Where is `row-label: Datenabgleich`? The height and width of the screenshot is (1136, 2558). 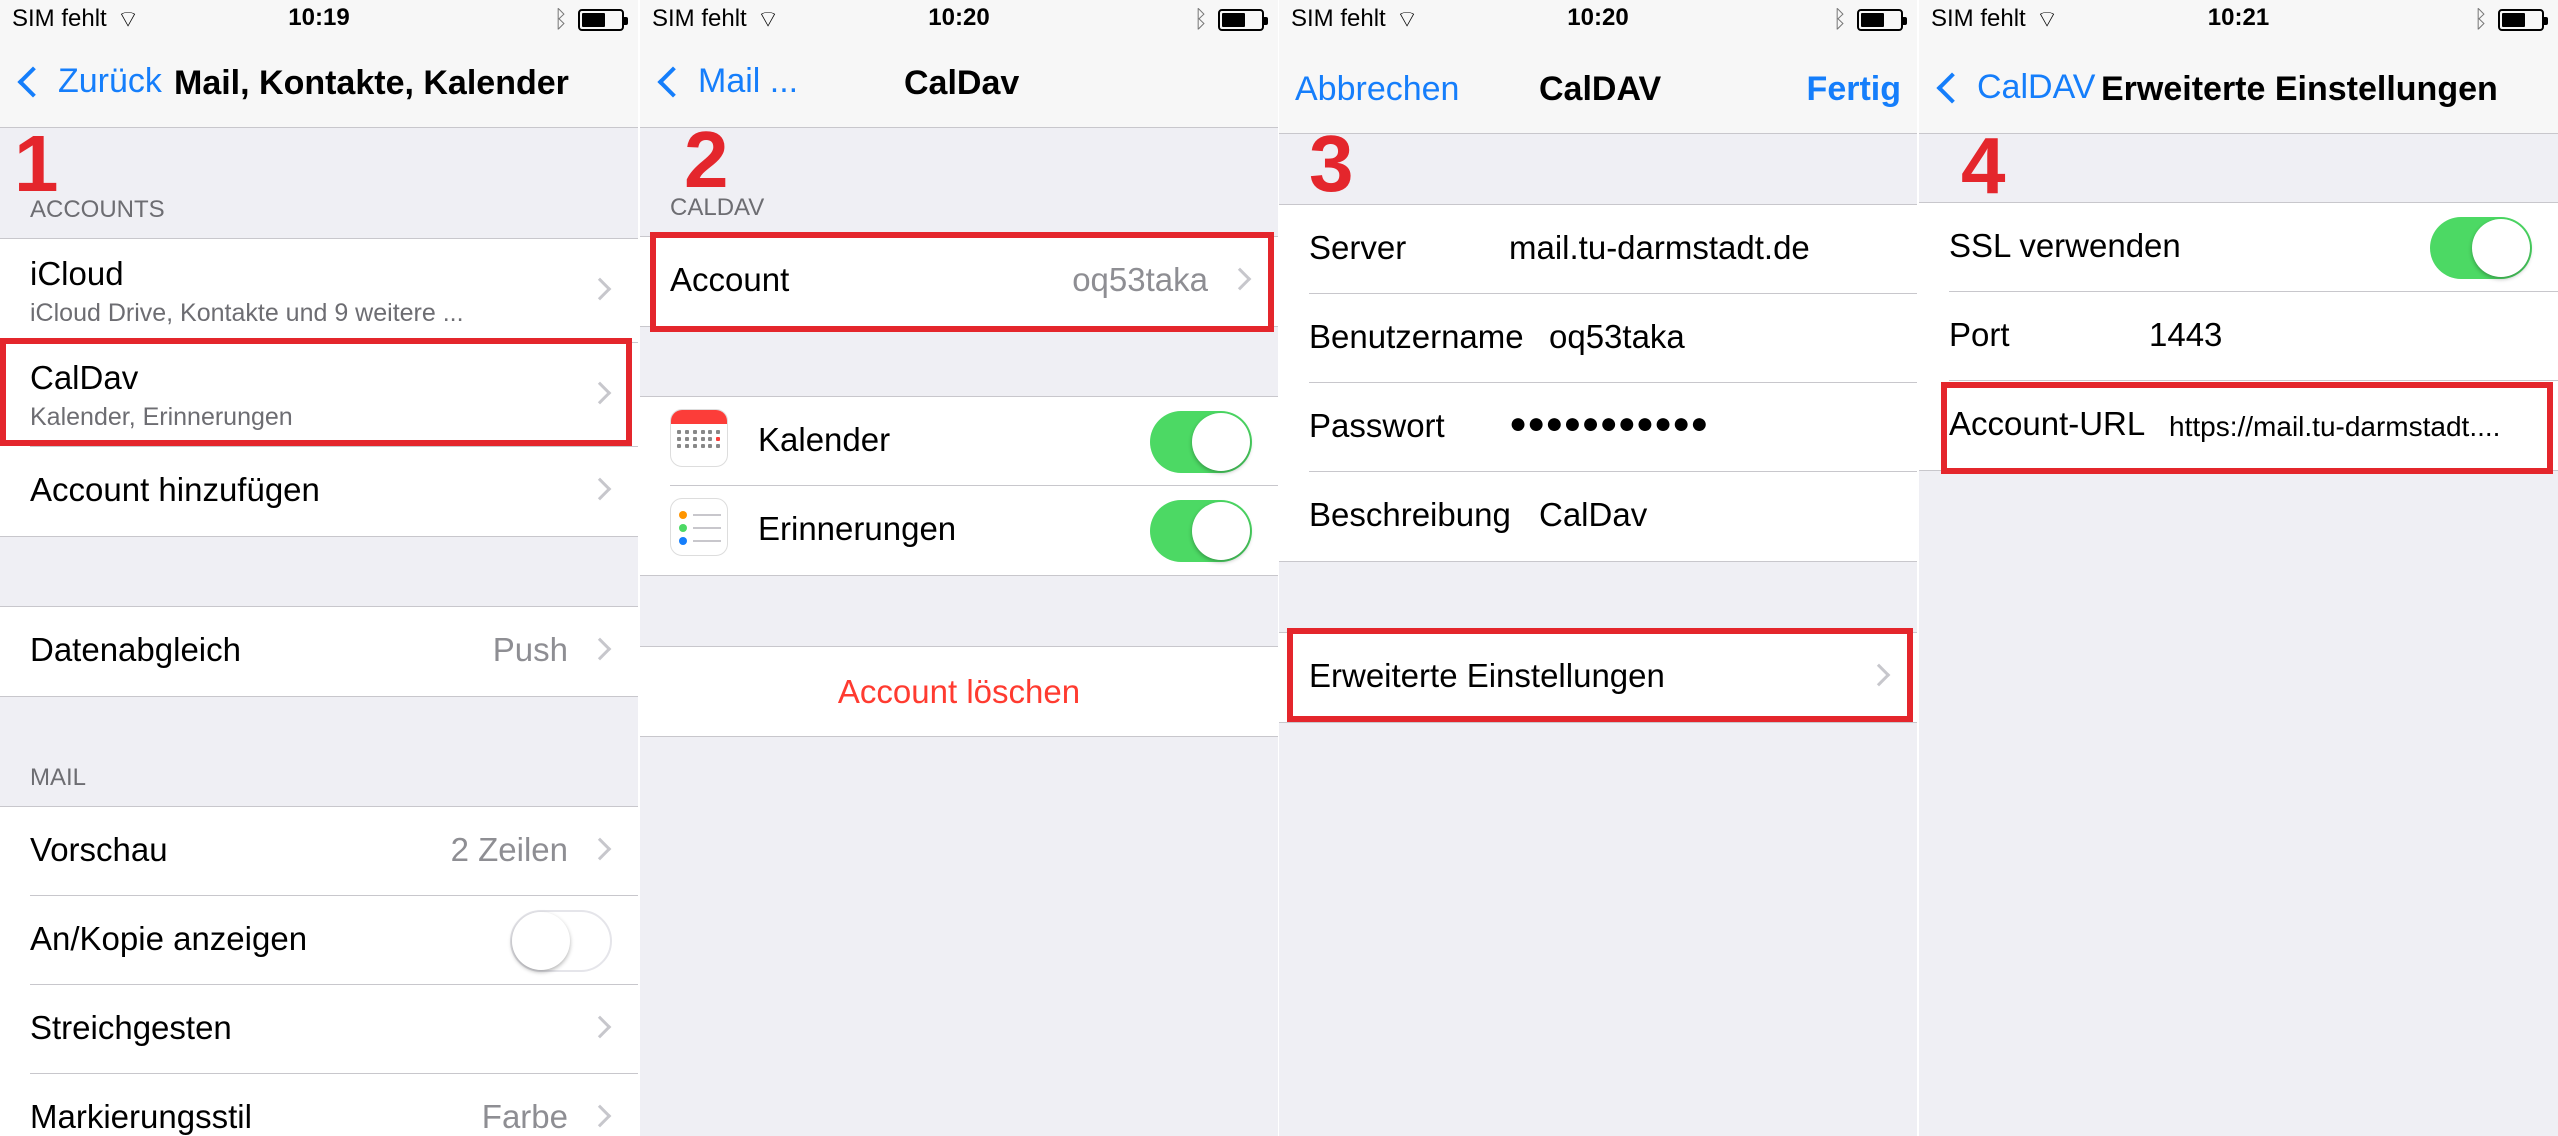 row-label: Datenabgleich is located at coordinates (135, 649).